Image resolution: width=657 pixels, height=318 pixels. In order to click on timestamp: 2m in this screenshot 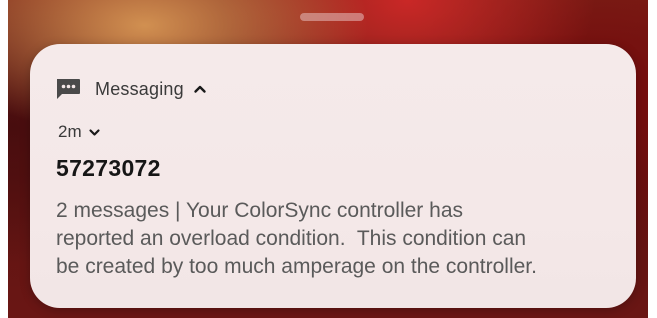, I will do `click(70, 131)`.